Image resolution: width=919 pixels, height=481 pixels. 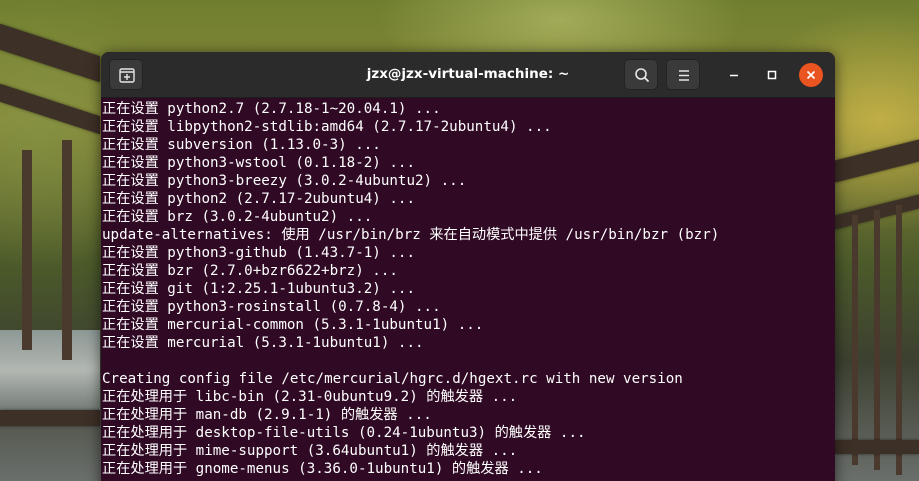 I want to click on search-button, so click(x=641, y=74).